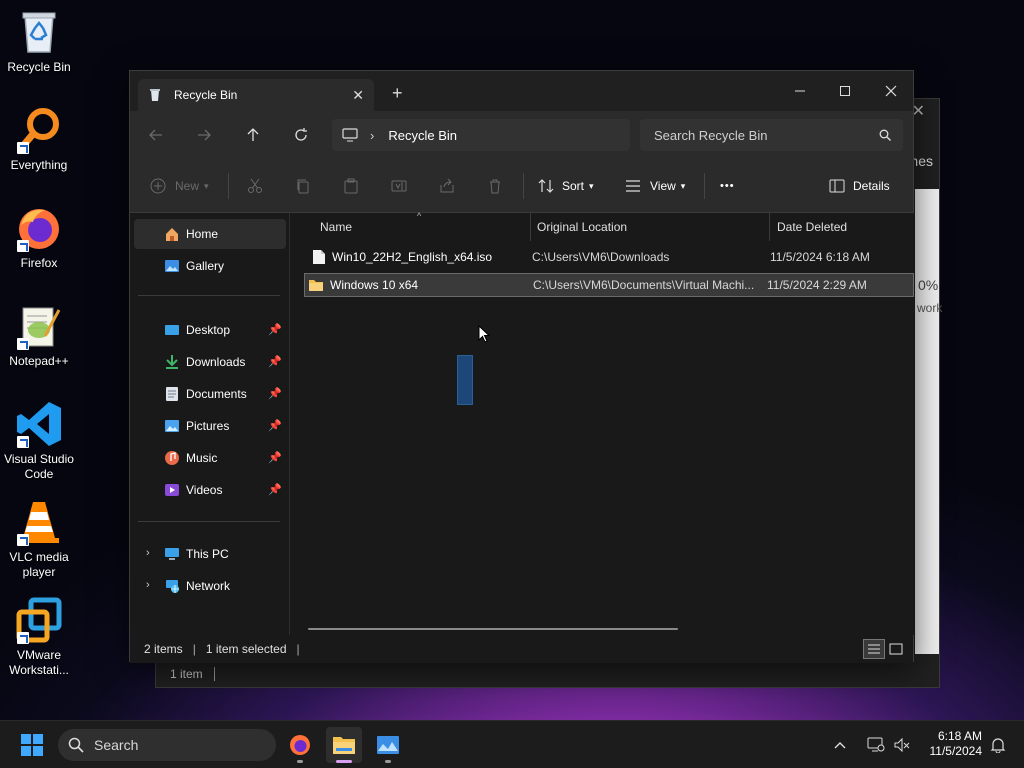 This screenshot has width=1024, height=768. What do you see at coordinates (156, 135) in the screenshot?
I see `back-button` at bounding box center [156, 135].